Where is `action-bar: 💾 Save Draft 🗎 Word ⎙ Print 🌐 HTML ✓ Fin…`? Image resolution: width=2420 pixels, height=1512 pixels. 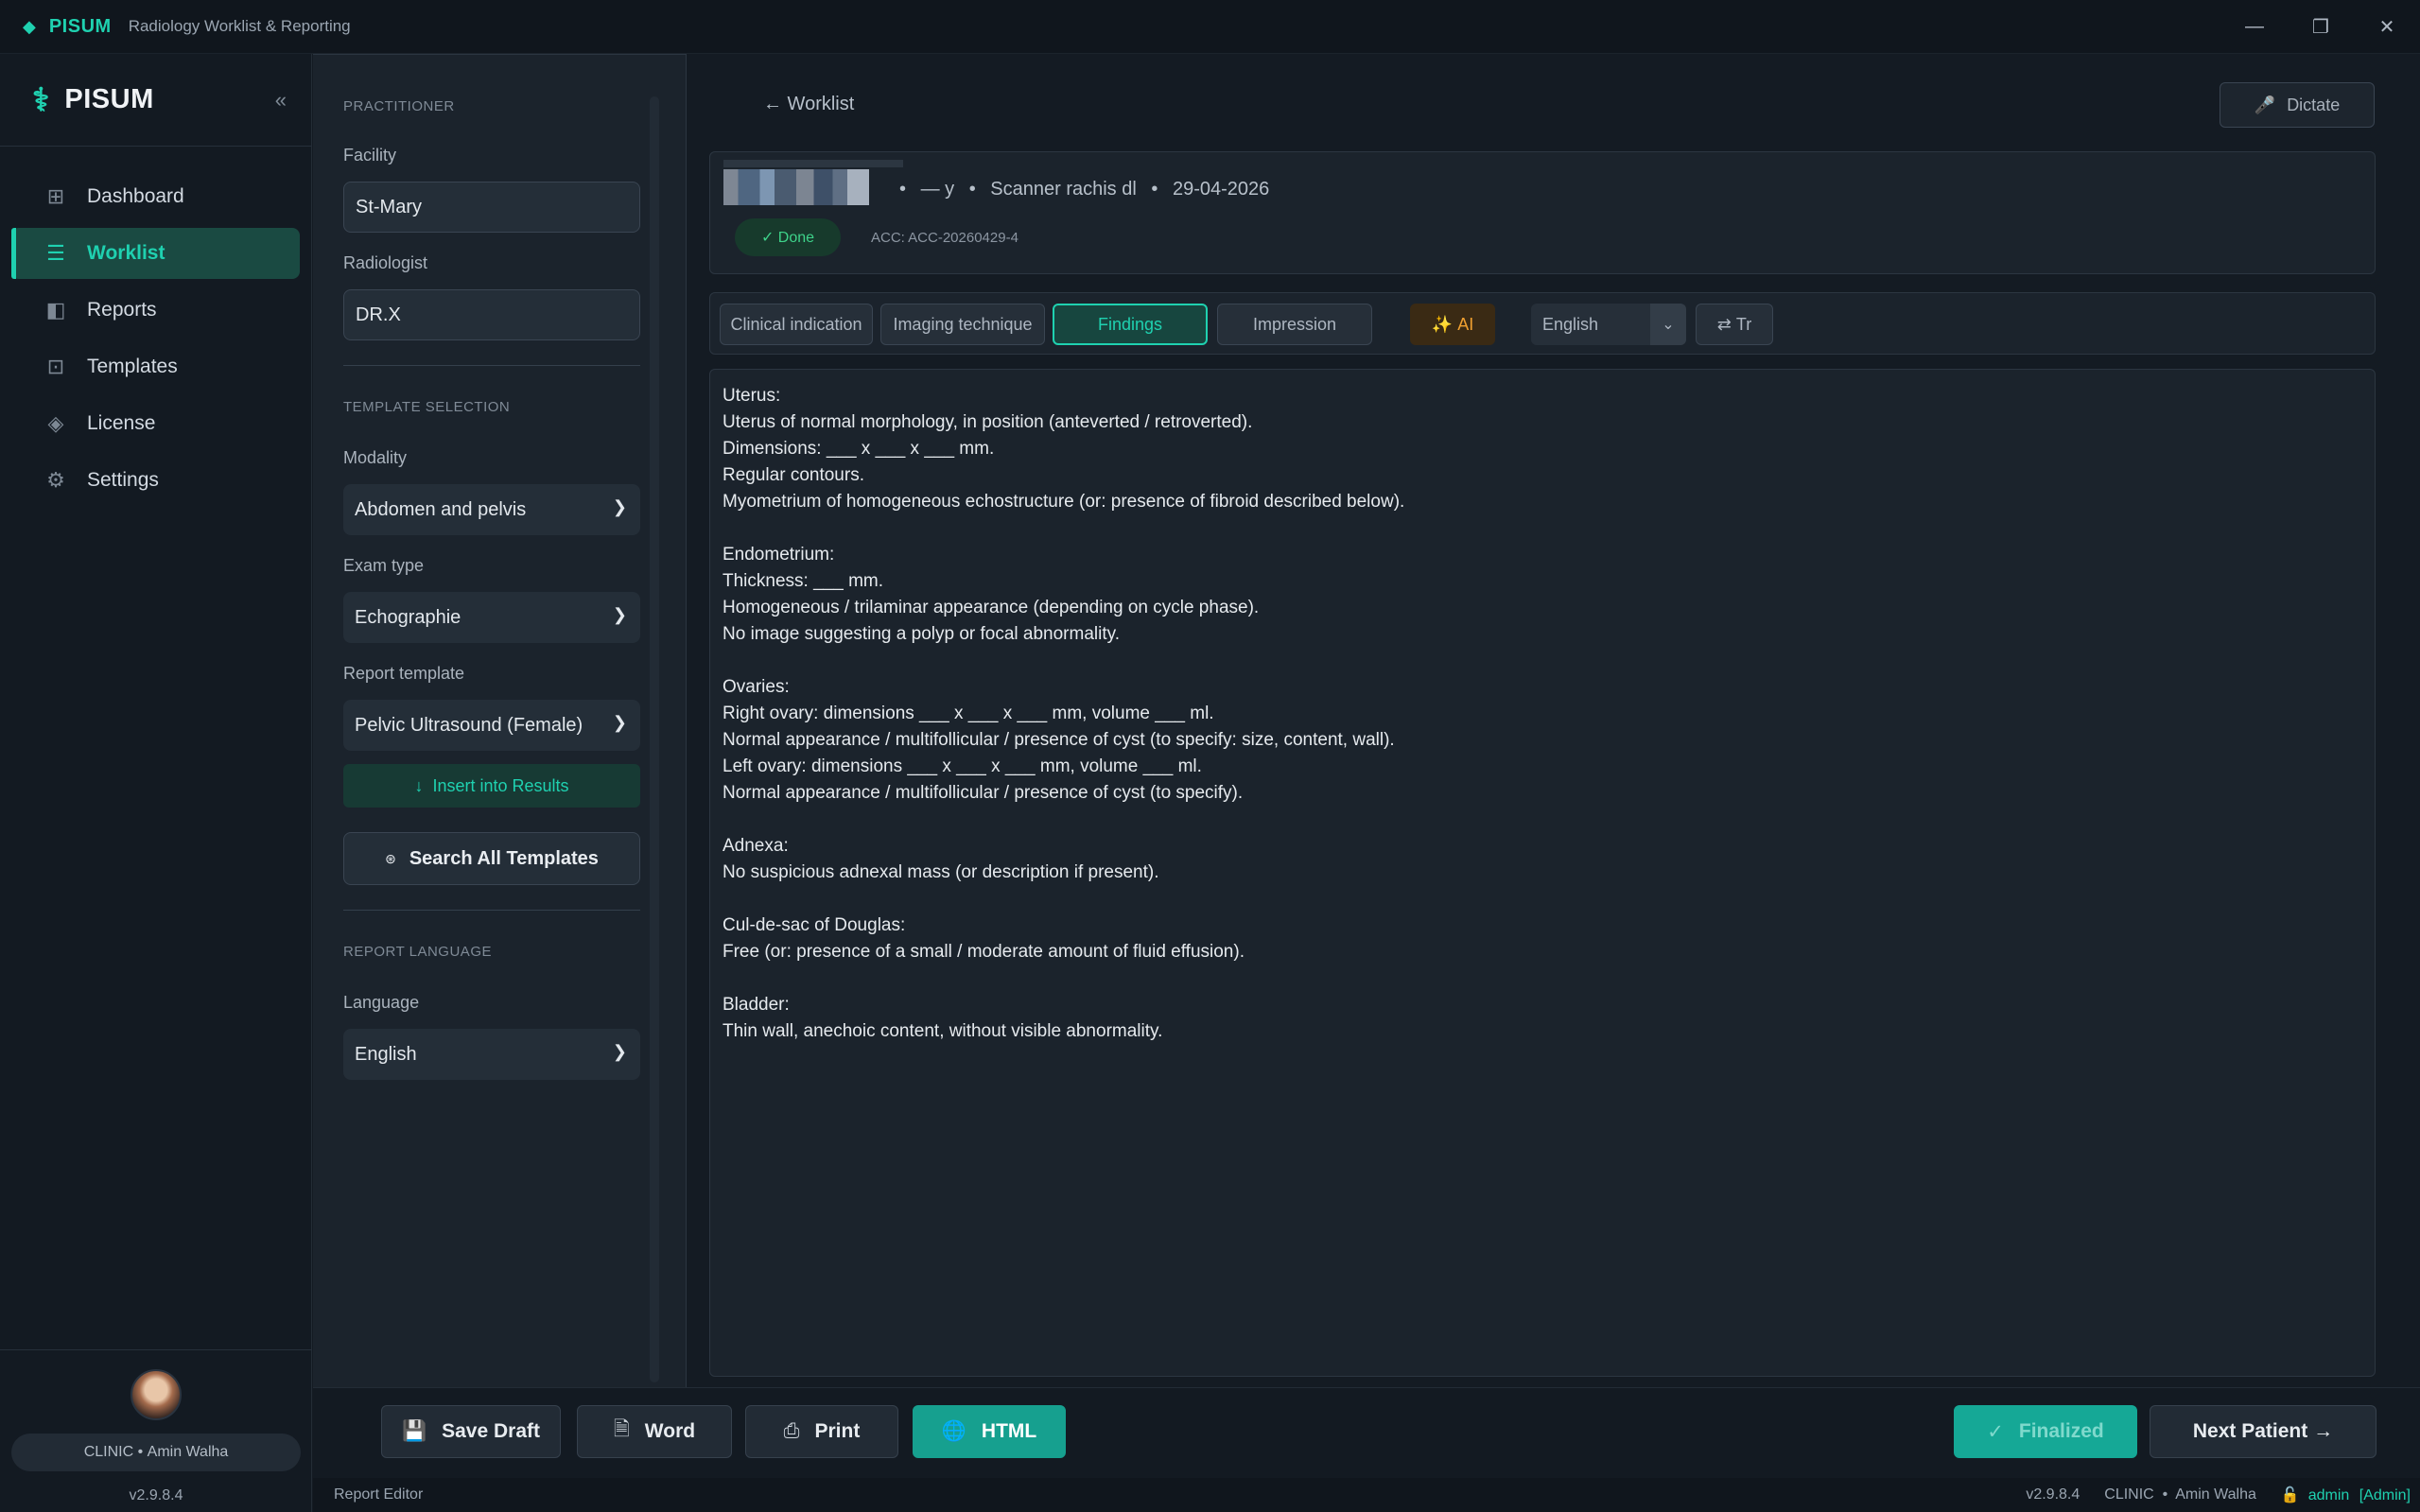
action-bar: 💾 Save Draft 🗎 Word ⎙ Print 🌐 HTML ✓ Fin… is located at coordinates (1366, 1432).